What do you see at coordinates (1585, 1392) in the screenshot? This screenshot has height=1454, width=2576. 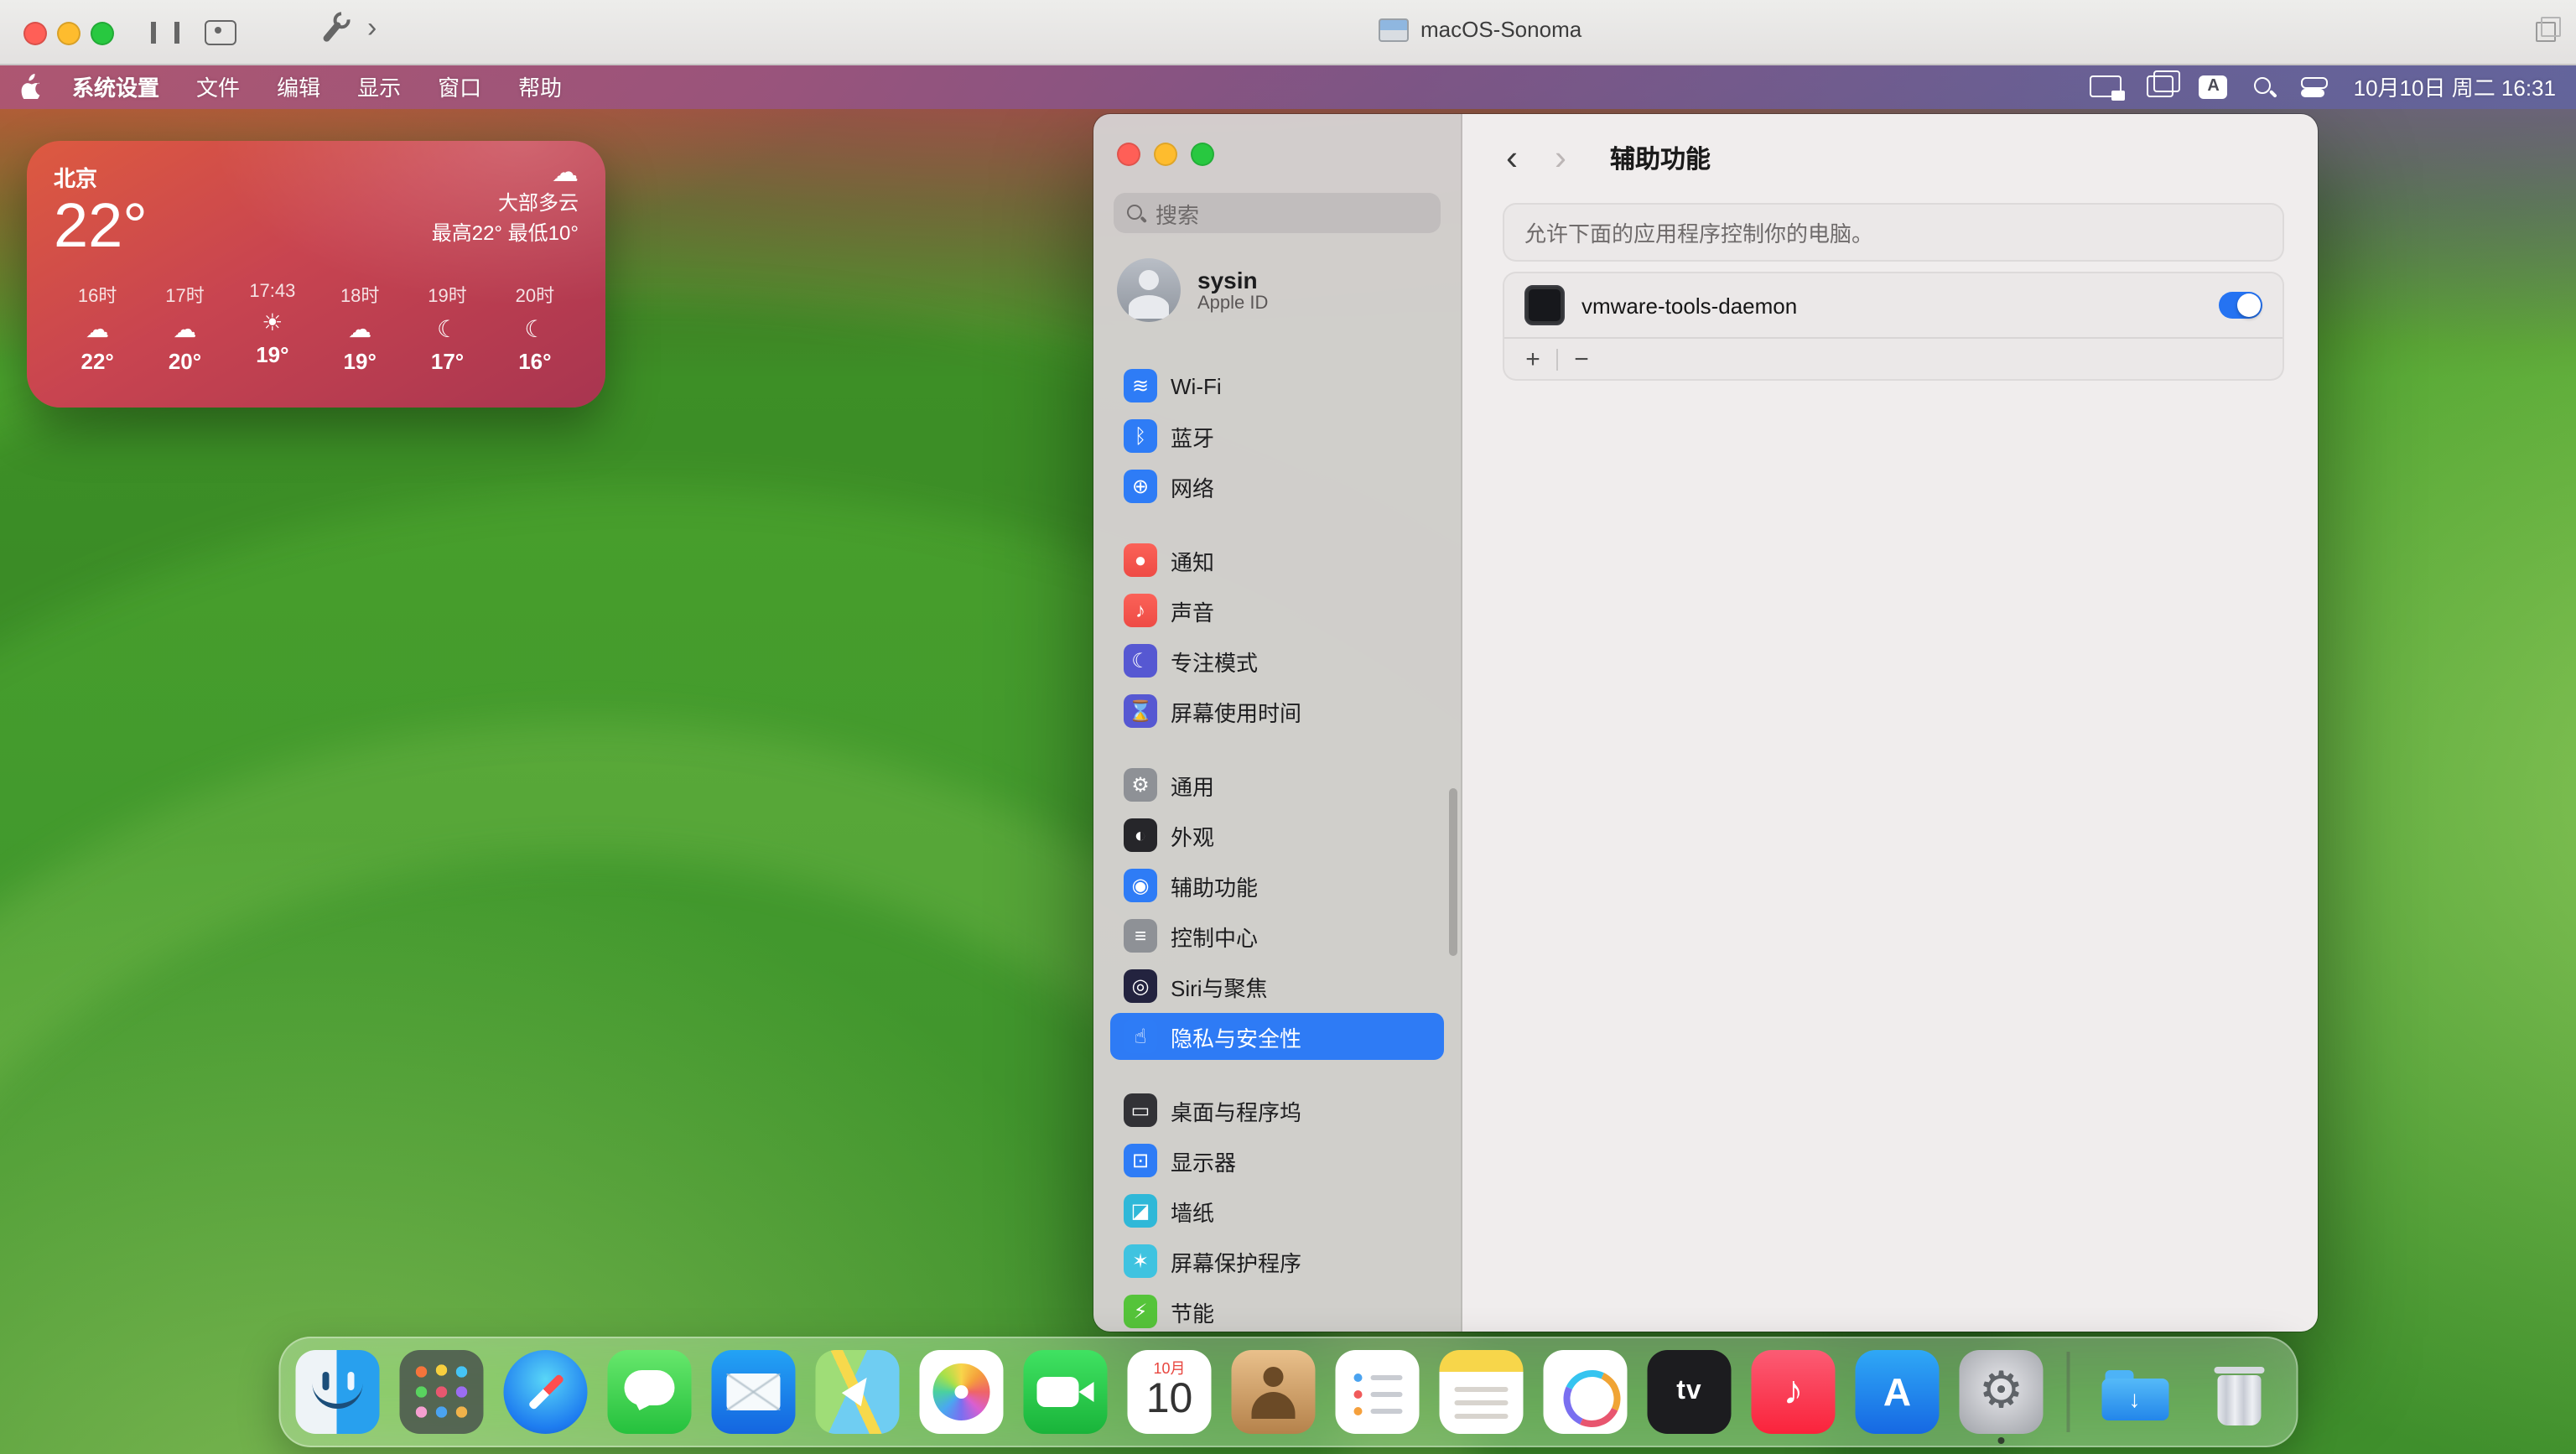 I see `dock-freeform` at bounding box center [1585, 1392].